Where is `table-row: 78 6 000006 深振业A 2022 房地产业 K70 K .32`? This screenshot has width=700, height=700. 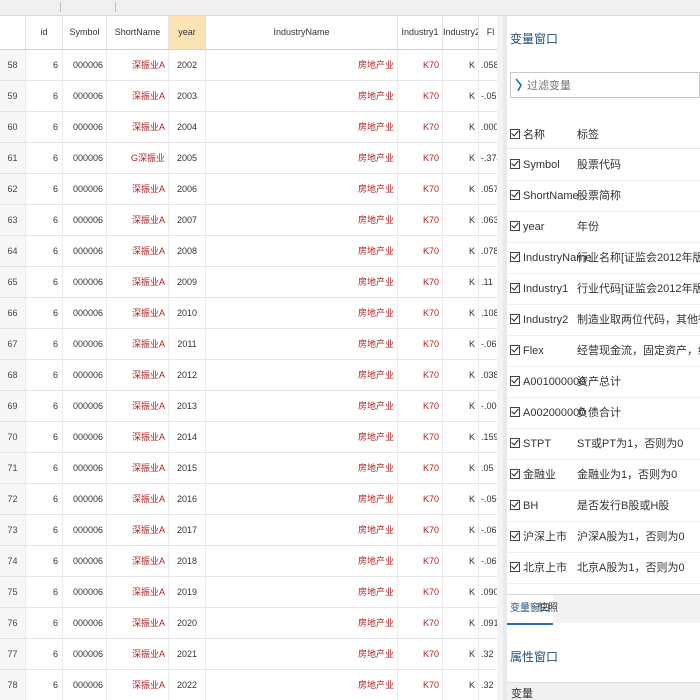
table-row: 78 6 000006 深振业A 2022 房地产业 K70 K .32 is located at coordinates (251, 685).